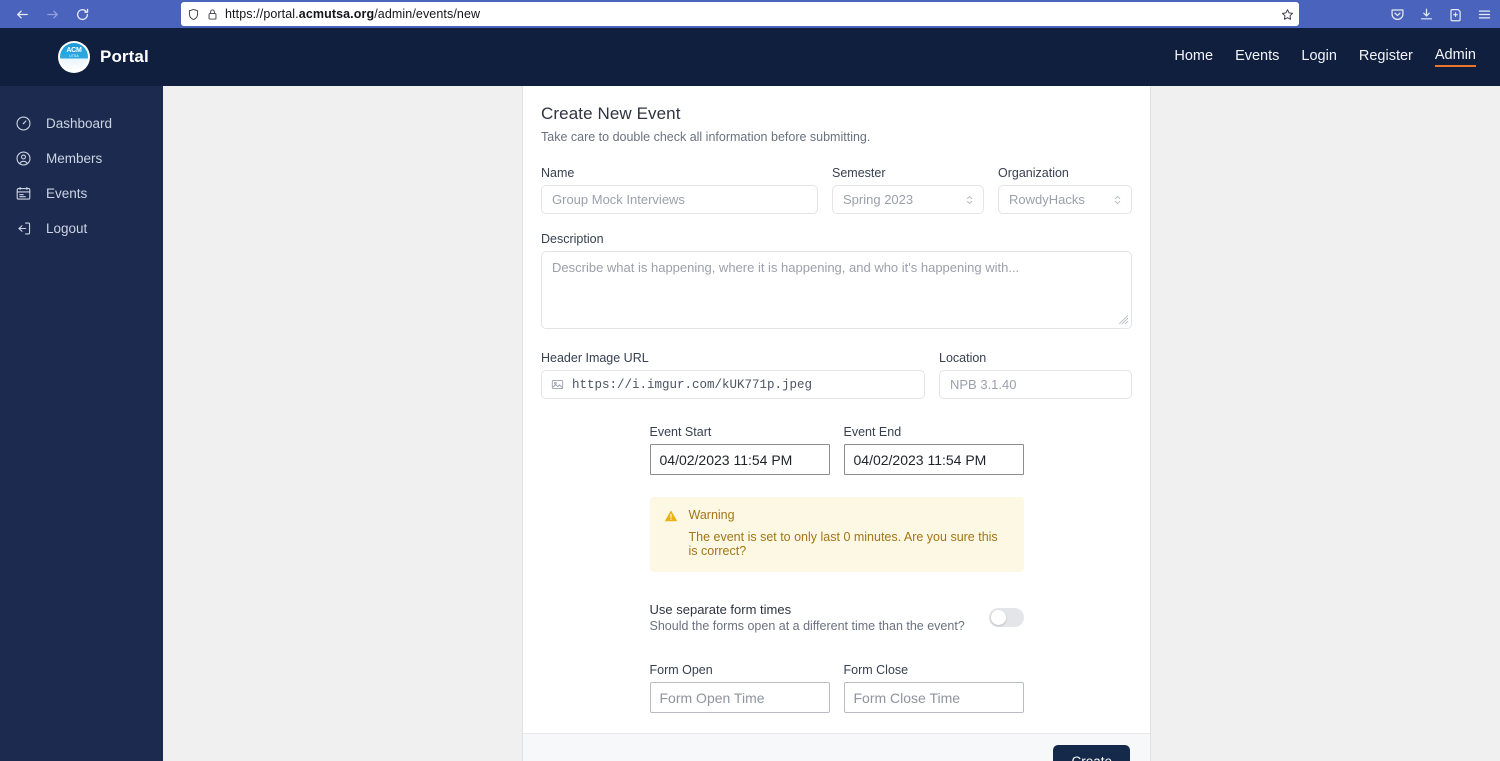 The width and height of the screenshot is (1500, 761). I want to click on sidebar-item-events: Events, so click(81, 193).